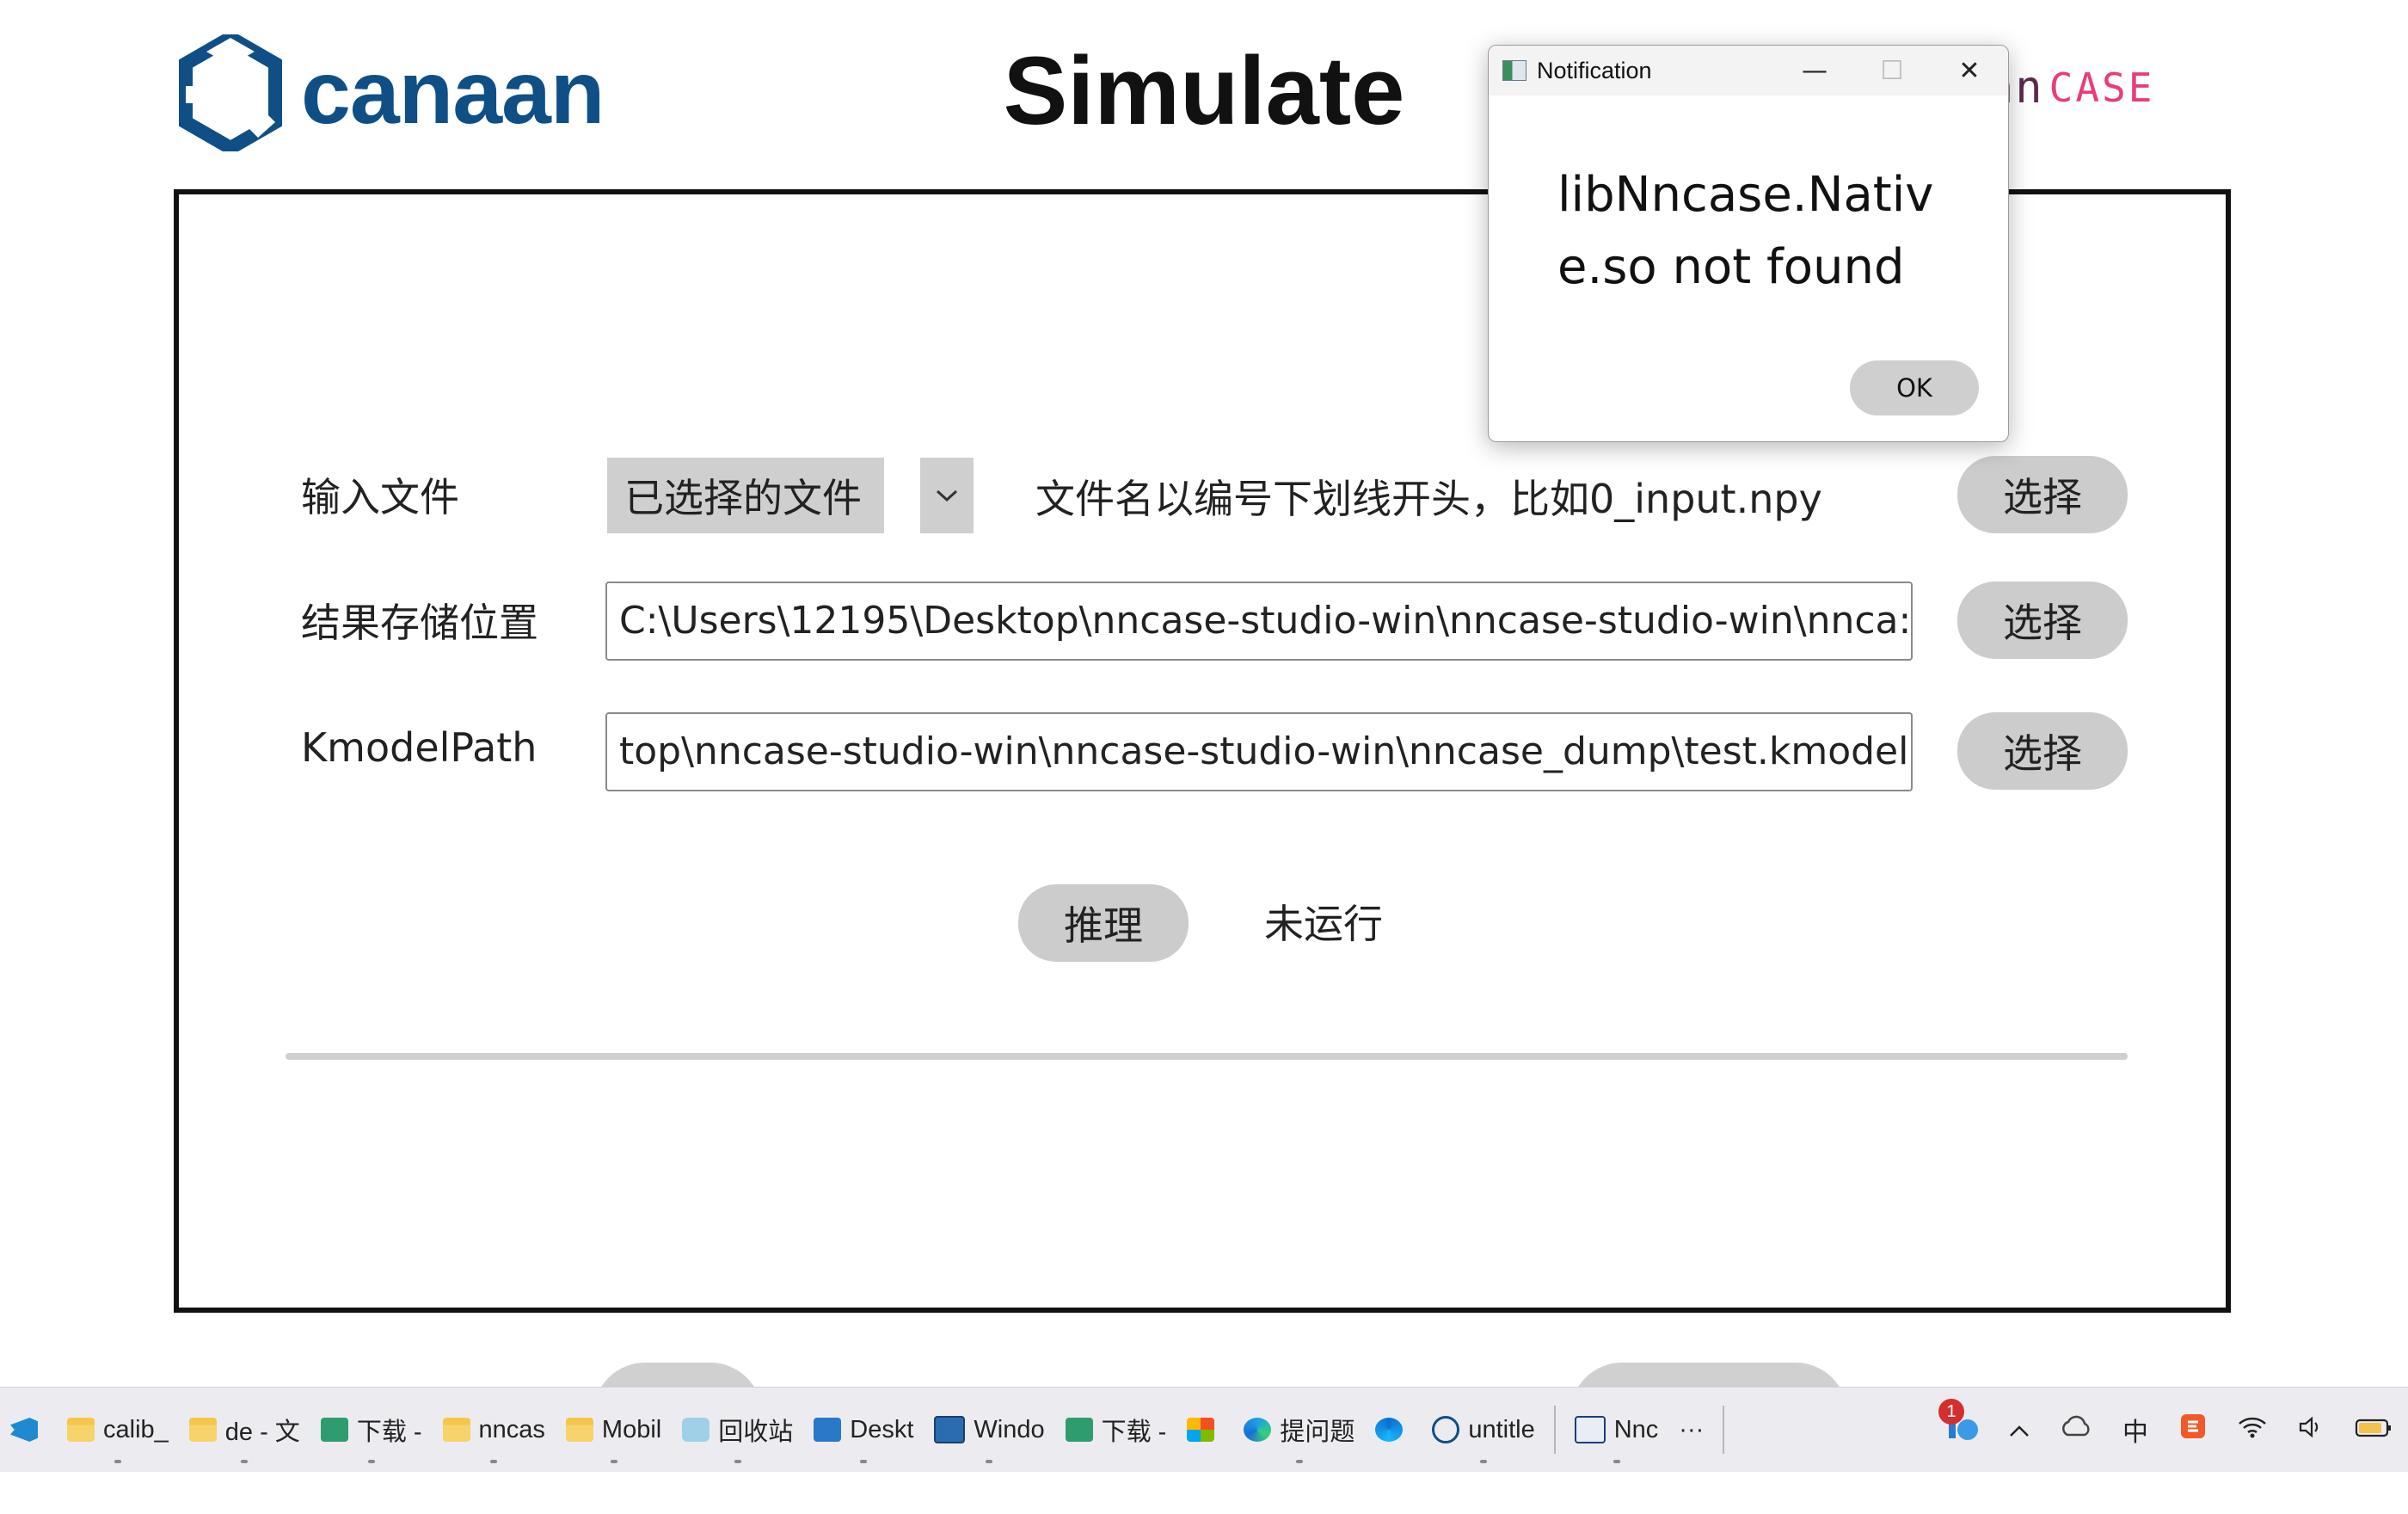 The height and width of the screenshot is (1514, 2408). What do you see at coordinates (1514, 70) in the screenshot?
I see `app-window-icon` at bounding box center [1514, 70].